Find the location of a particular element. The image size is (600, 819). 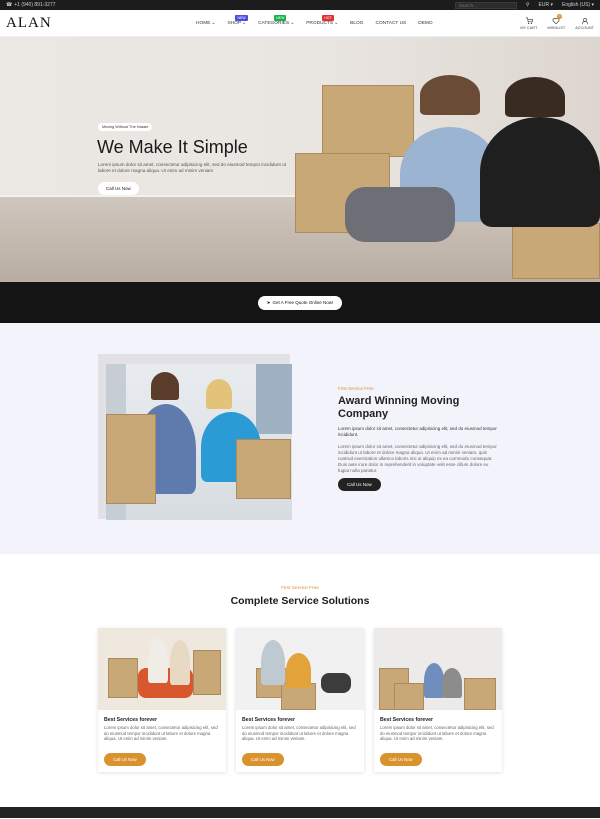

about-title: Award Winning Moving Company is located at coordinates (399, 407).